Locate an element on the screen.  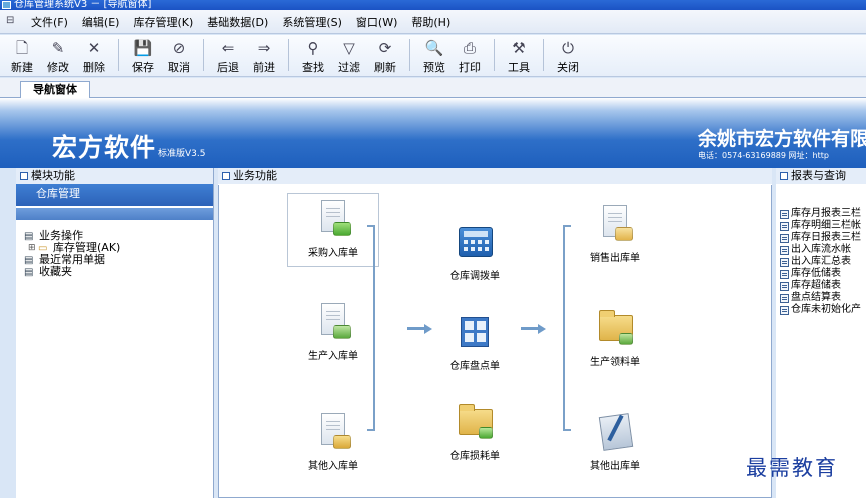
filter-icon: ▽ is located at coordinates (349, 48).